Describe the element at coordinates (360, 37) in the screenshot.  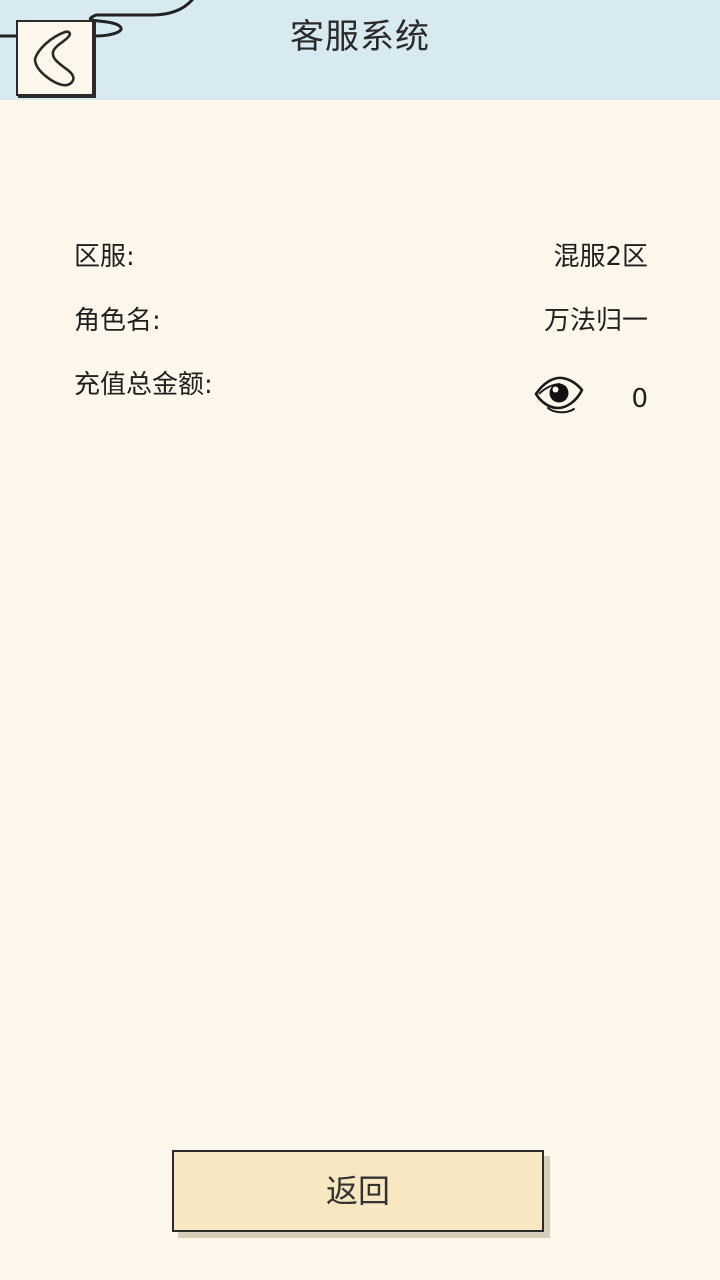
I see `page-title: 客服系统` at that location.